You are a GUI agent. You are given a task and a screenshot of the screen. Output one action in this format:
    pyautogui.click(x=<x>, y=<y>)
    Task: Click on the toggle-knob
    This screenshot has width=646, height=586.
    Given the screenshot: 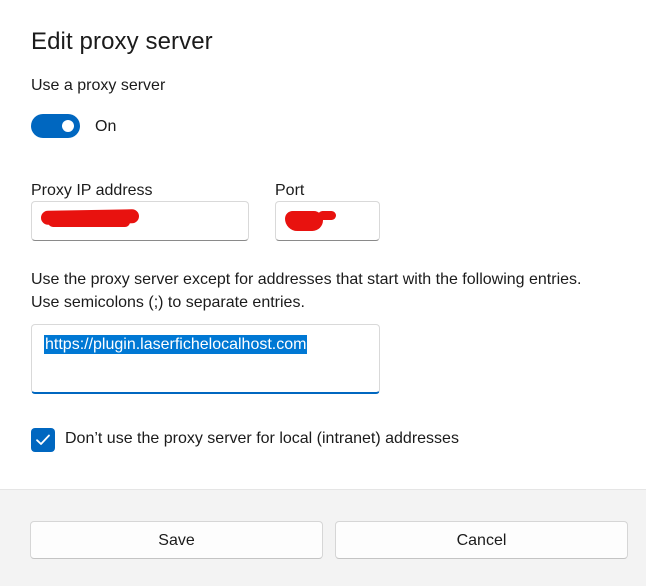 What is the action you would take?
    pyautogui.click(x=68, y=126)
    